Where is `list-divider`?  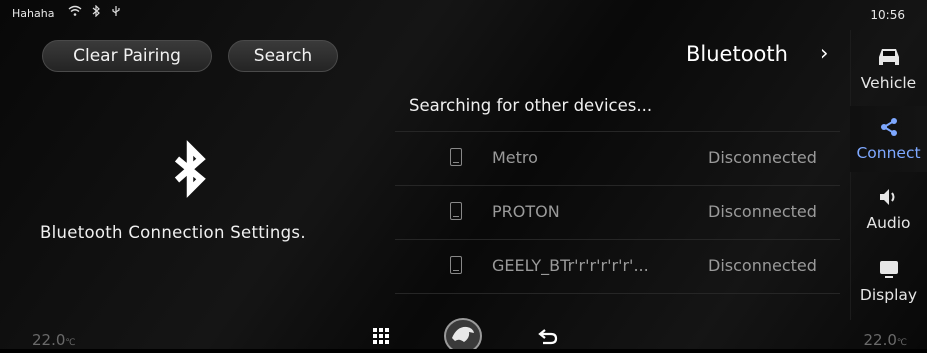 list-divider is located at coordinates (617, 293).